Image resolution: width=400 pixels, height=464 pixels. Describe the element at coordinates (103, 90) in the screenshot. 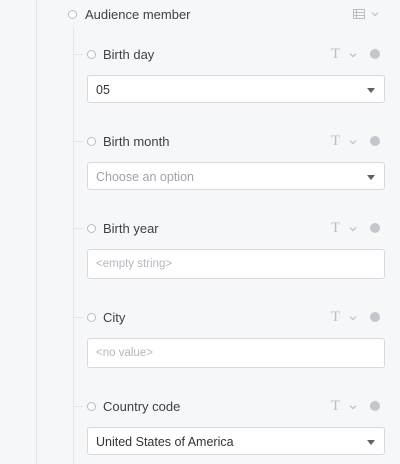

I see `select-value: 05` at that location.